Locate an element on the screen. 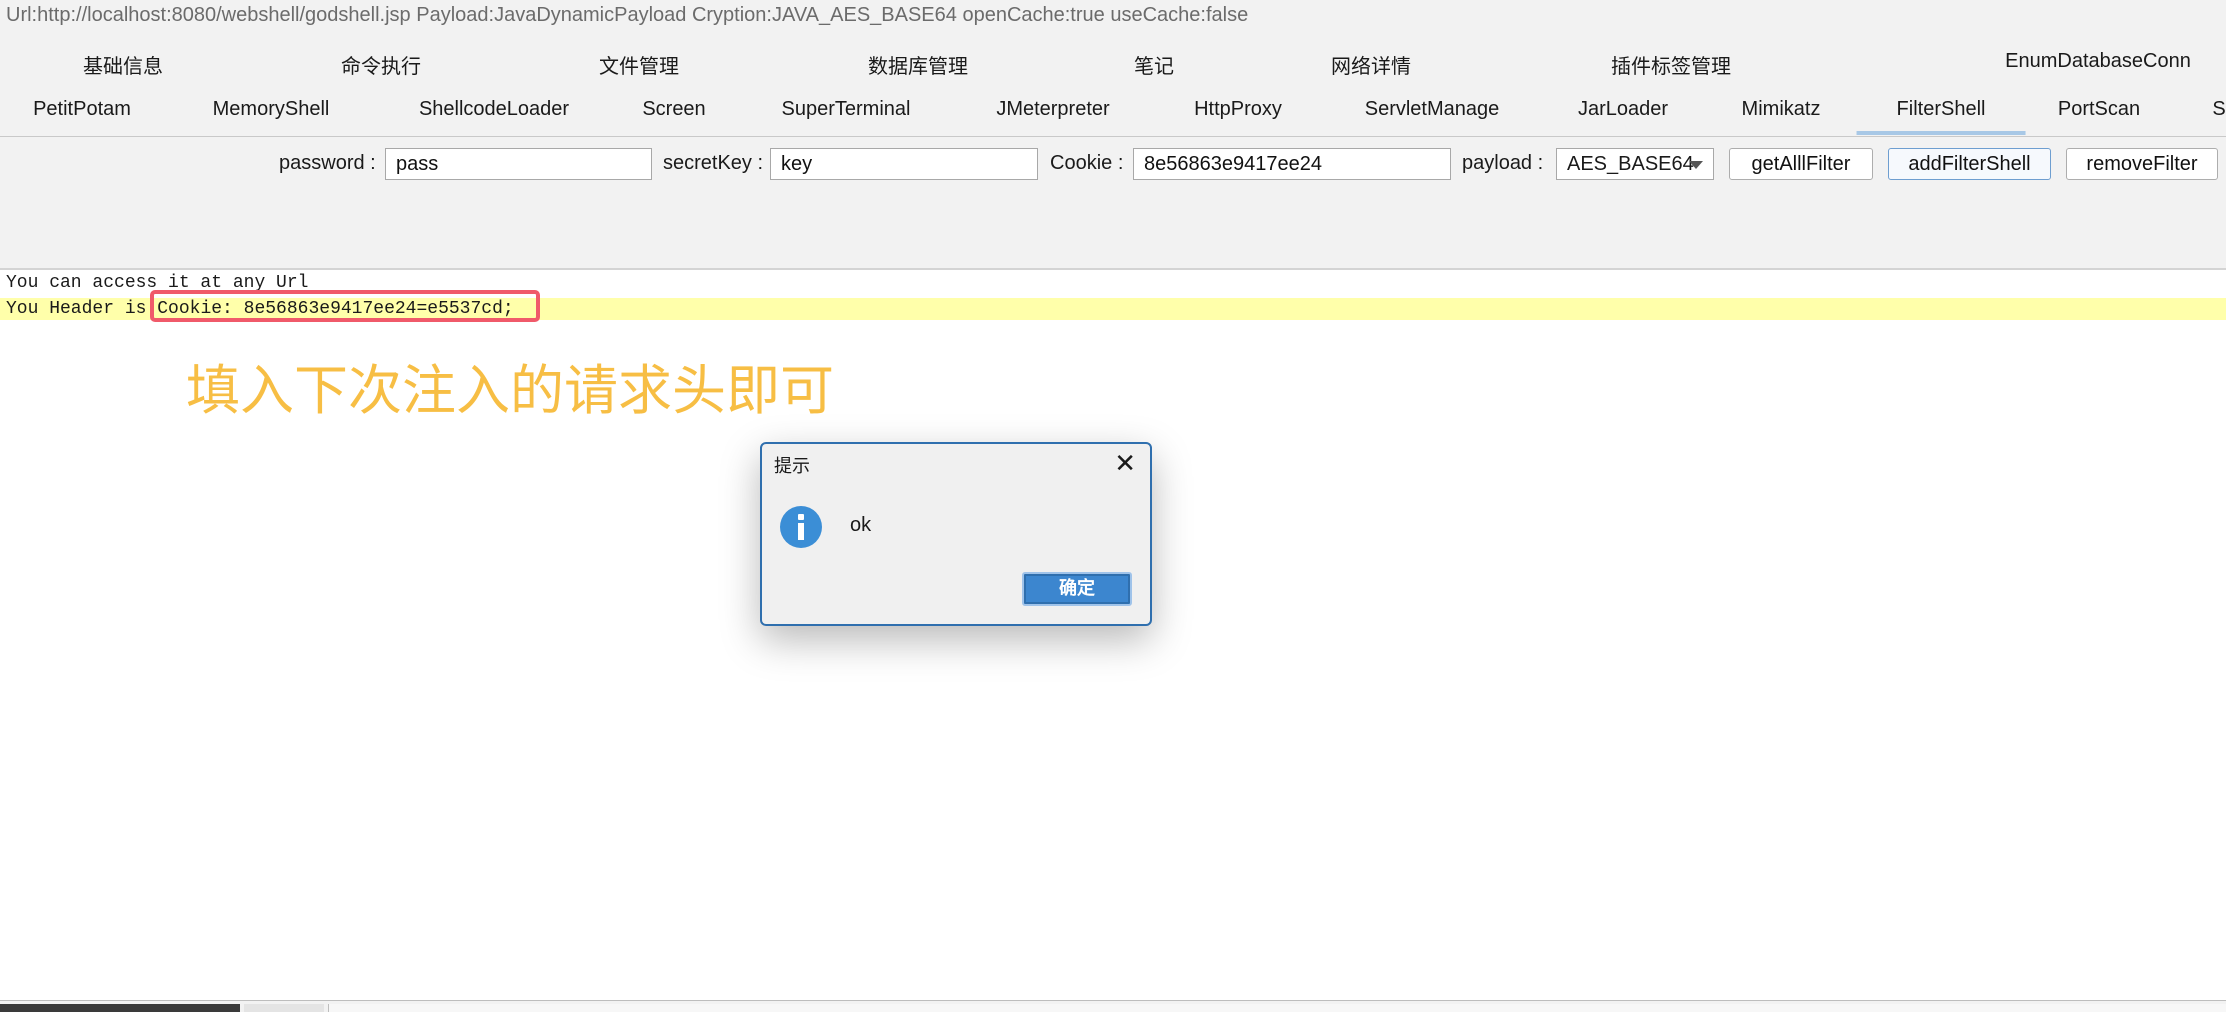  tab-filtershell: FilterShell is located at coordinates (1941, 116).